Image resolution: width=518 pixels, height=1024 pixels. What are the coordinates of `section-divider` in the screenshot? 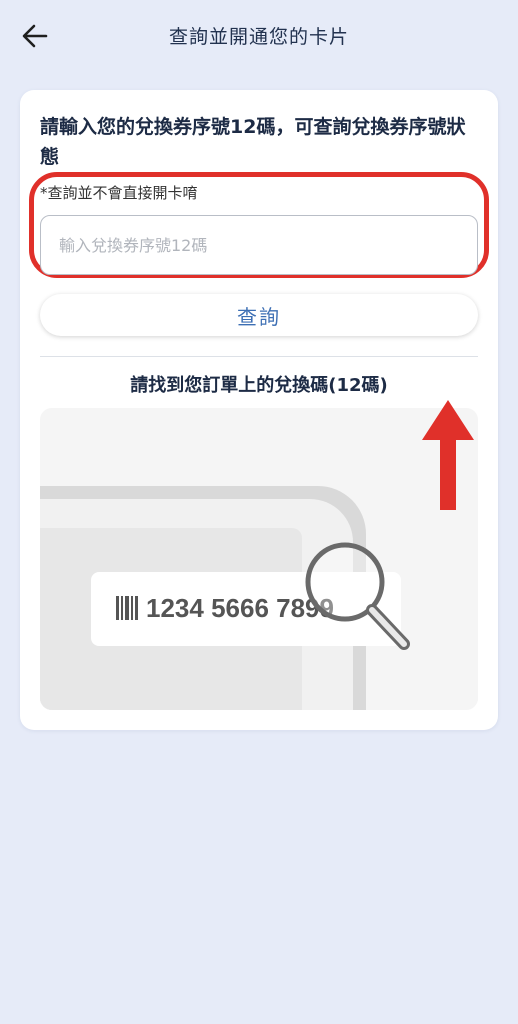 It's located at (259, 356).